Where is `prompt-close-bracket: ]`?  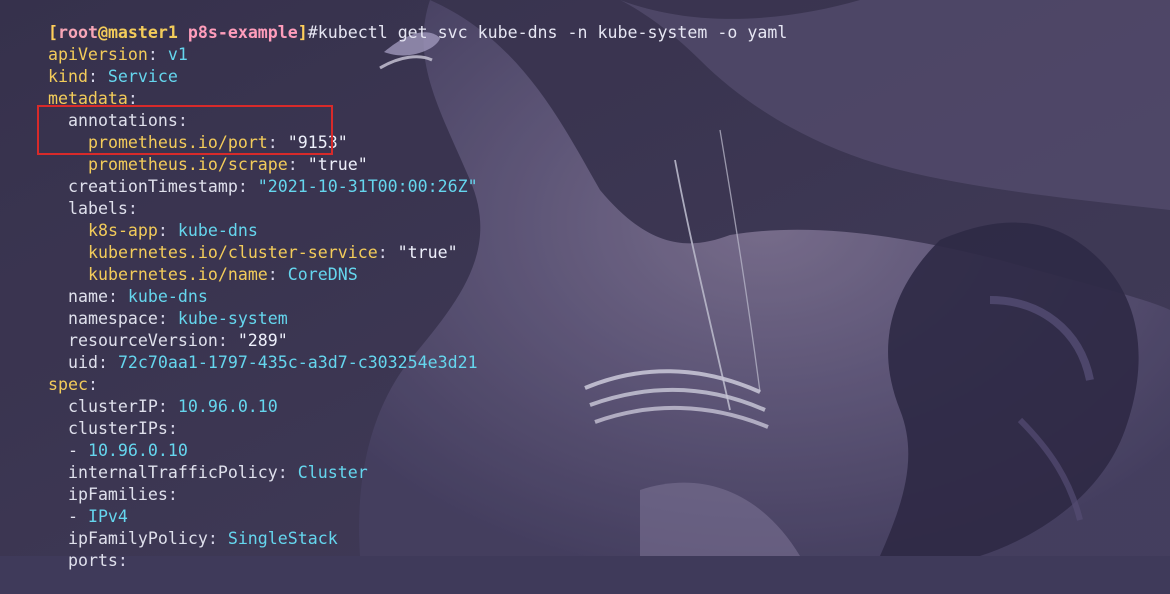 prompt-close-bracket: ] is located at coordinates (302, 32).